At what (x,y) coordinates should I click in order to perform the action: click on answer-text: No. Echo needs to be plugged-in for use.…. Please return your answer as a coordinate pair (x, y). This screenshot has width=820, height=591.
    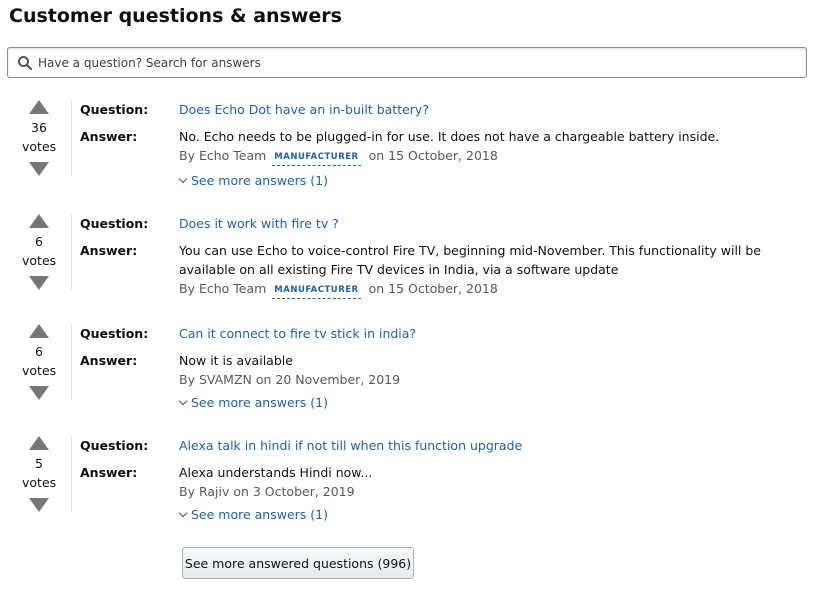
    Looking at the image, I should click on (449, 136).